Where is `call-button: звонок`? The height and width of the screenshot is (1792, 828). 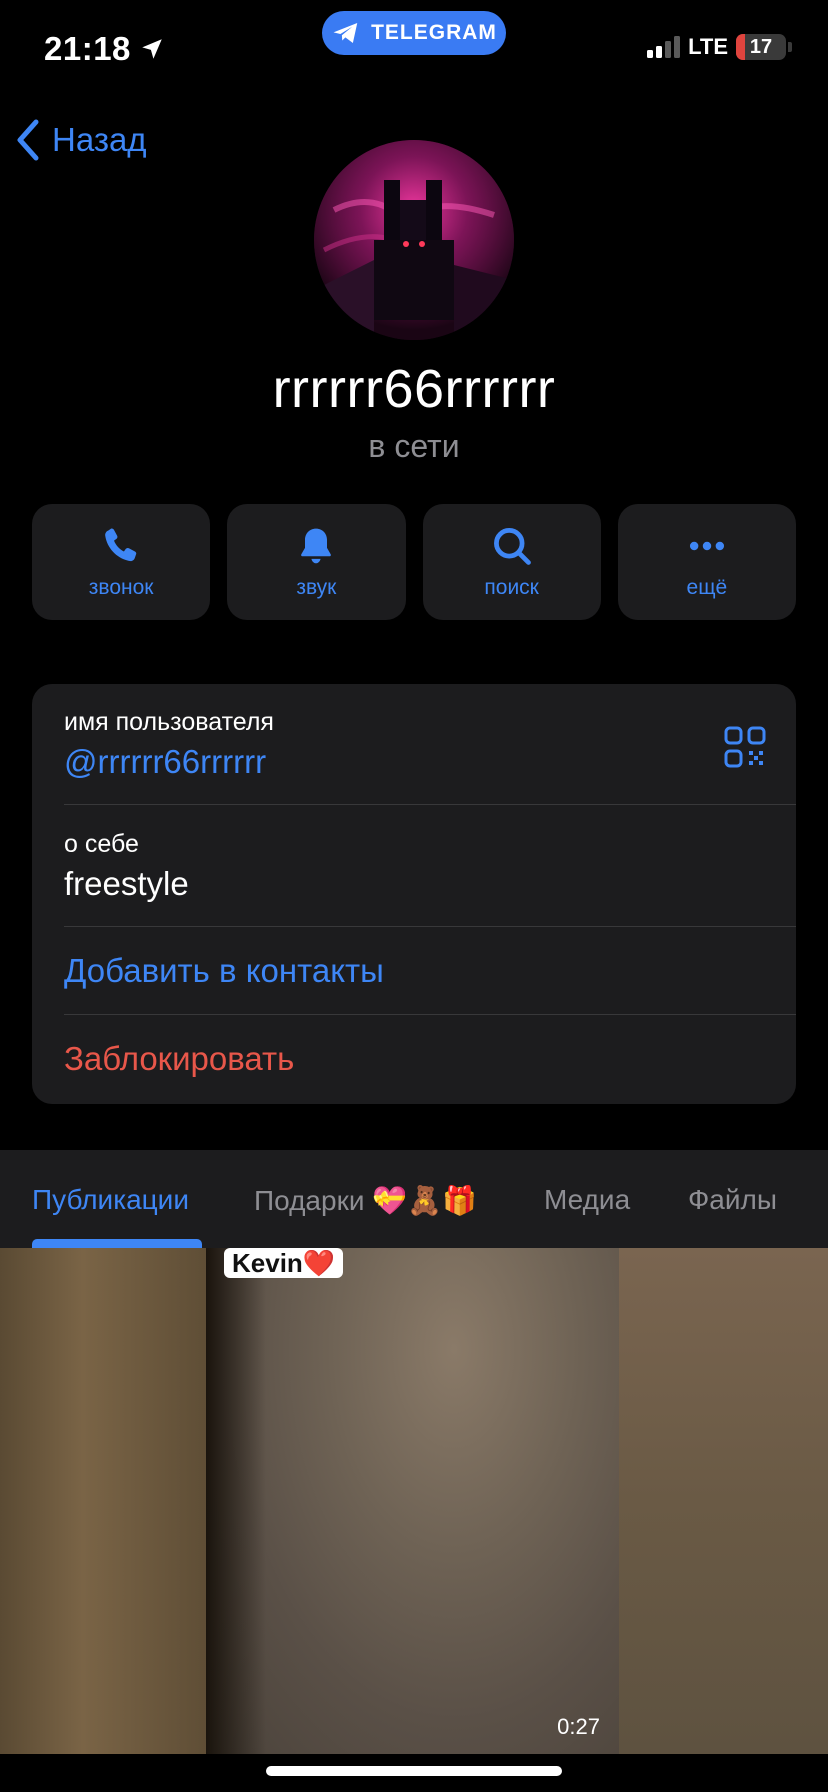
call-button: звонок is located at coordinates (121, 562).